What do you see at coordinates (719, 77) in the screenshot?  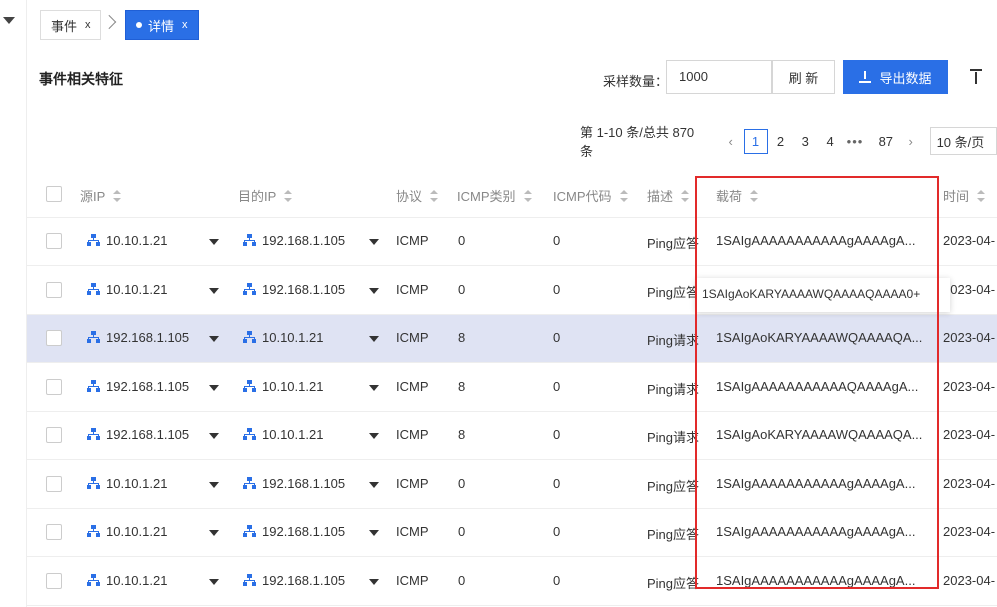 I see `sample-count-input: 1000` at bounding box center [719, 77].